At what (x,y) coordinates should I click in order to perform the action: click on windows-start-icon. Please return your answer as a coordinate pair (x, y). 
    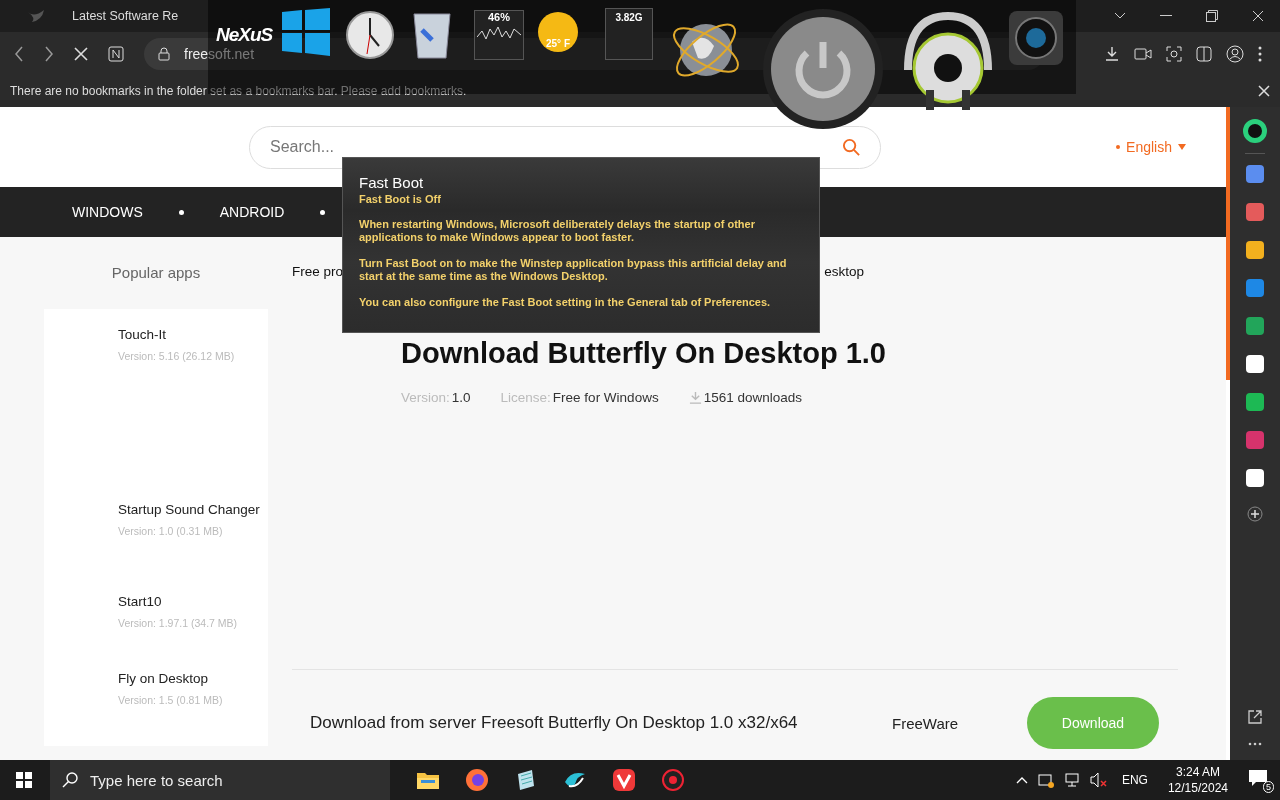
    Looking at the image, I should click on (24, 780).